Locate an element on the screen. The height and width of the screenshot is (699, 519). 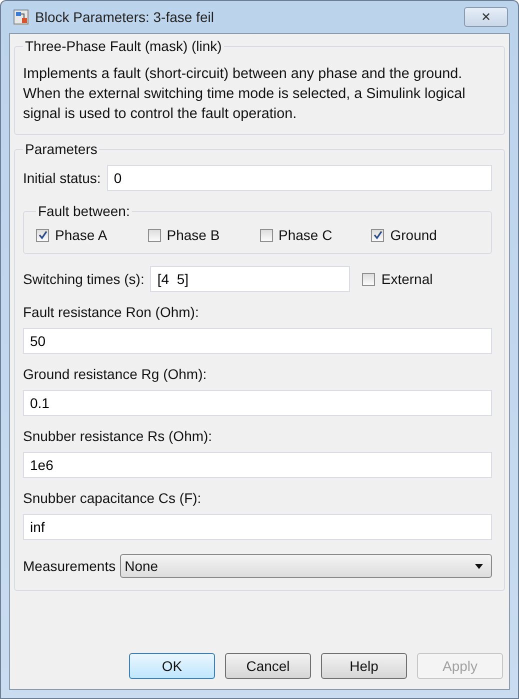
checkbox-label: Ground is located at coordinates (413, 235).